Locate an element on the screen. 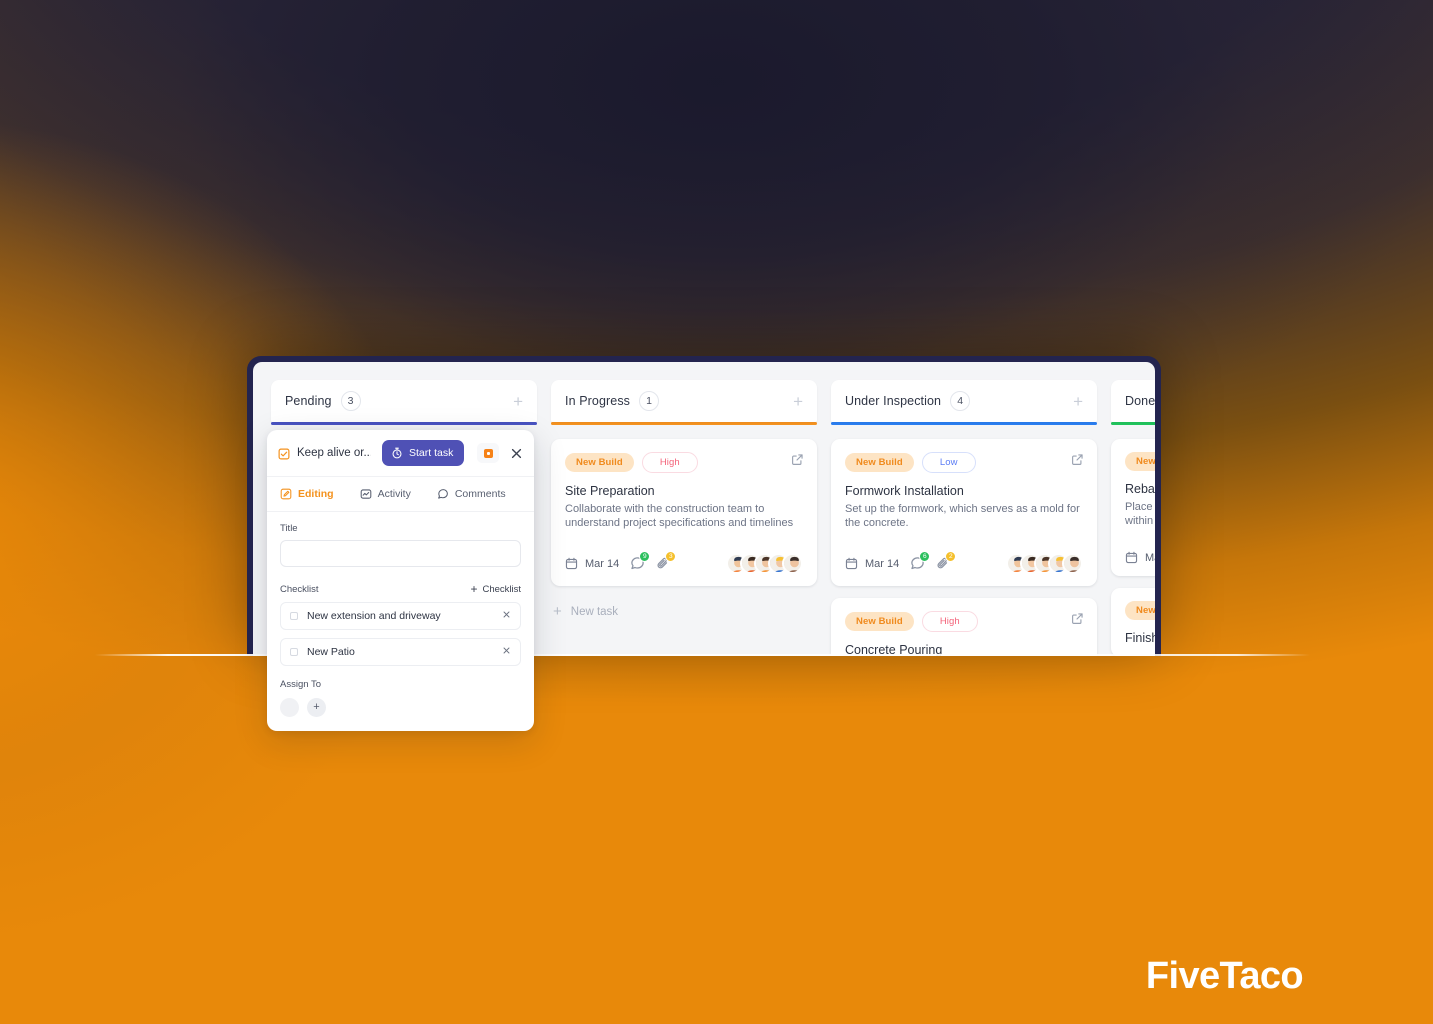 This screenshot has width=1433, height=1024. editing-panel-header: Keep alive or... Start task is located at coordinates (400, 453).